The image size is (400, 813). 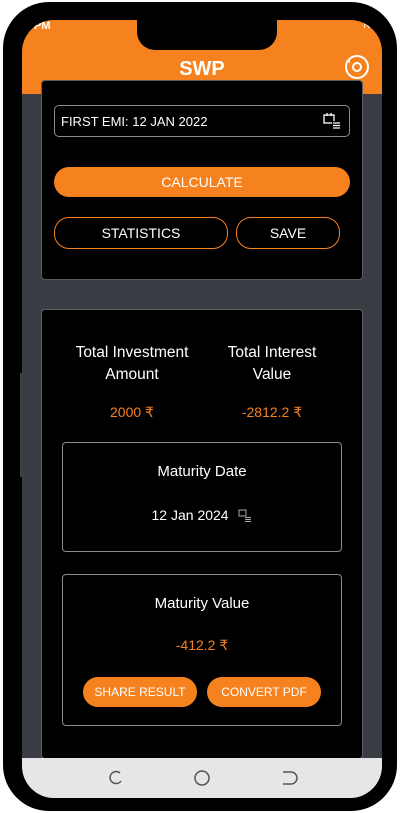 I want to click on calculate-button: CALCULATE, so click(x=202, y=182).